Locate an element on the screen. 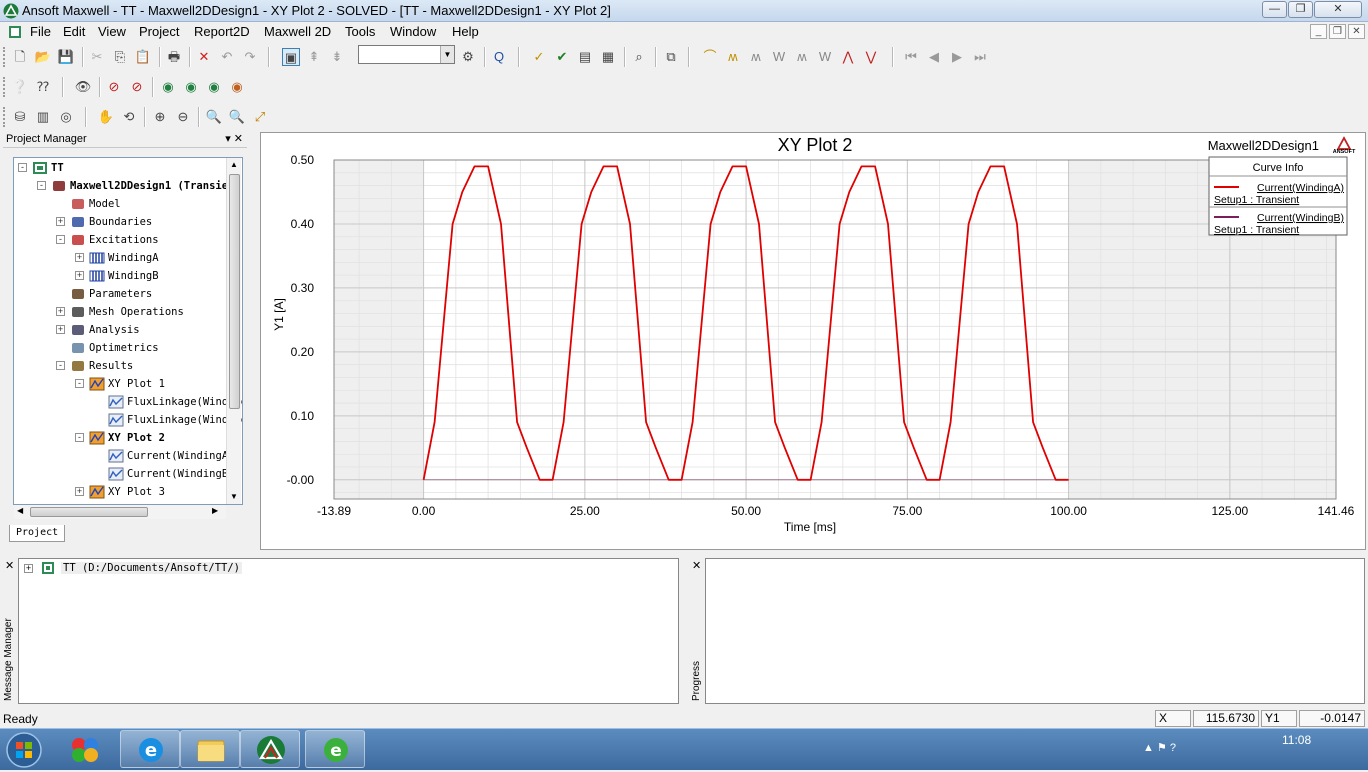 The image size is (1368, 772). pan-hand-icon: ✋ is located at coordinates (106, 117).